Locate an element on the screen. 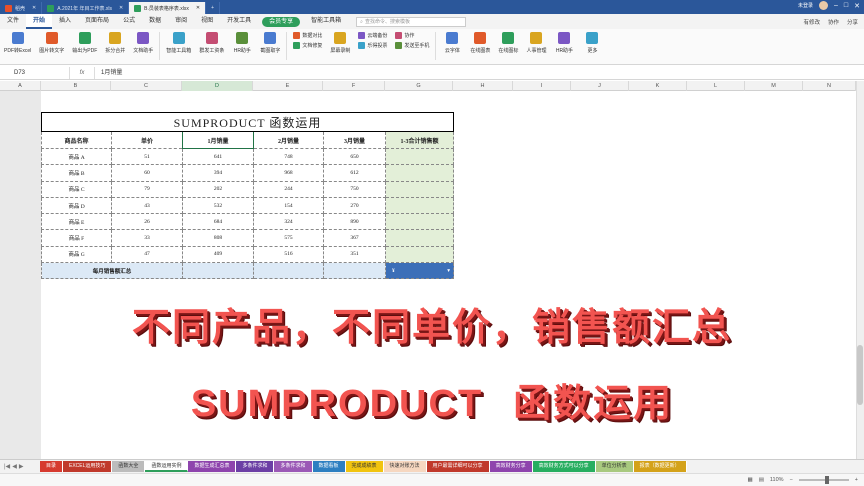 The height and width of the screenshot is (486, 864). table-header-cell: 1月销量 is located at coordinates (218, 140).